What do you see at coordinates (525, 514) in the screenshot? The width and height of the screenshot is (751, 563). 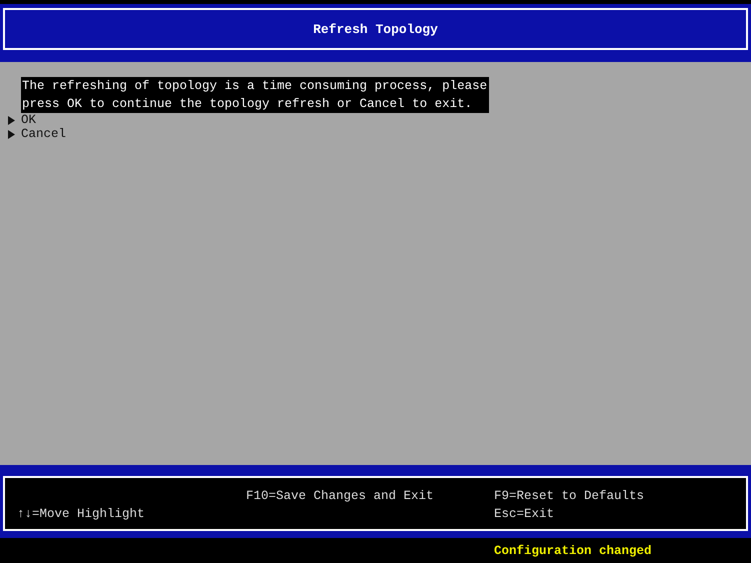 I see `key-hint: Esc=Exit` at bounding box center [525, 514].